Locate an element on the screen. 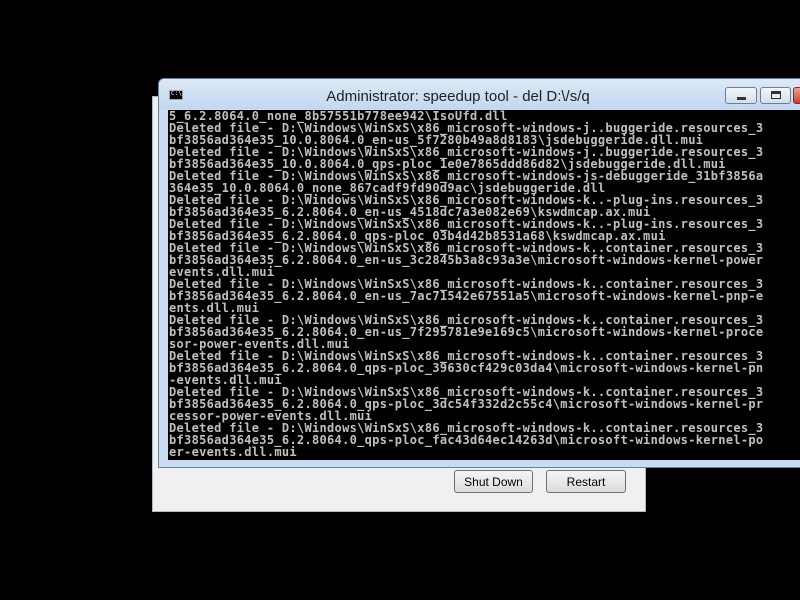 The height and width of the screenshot is (600, 800). restart-button: Restart is located at coordinates (586, 481).